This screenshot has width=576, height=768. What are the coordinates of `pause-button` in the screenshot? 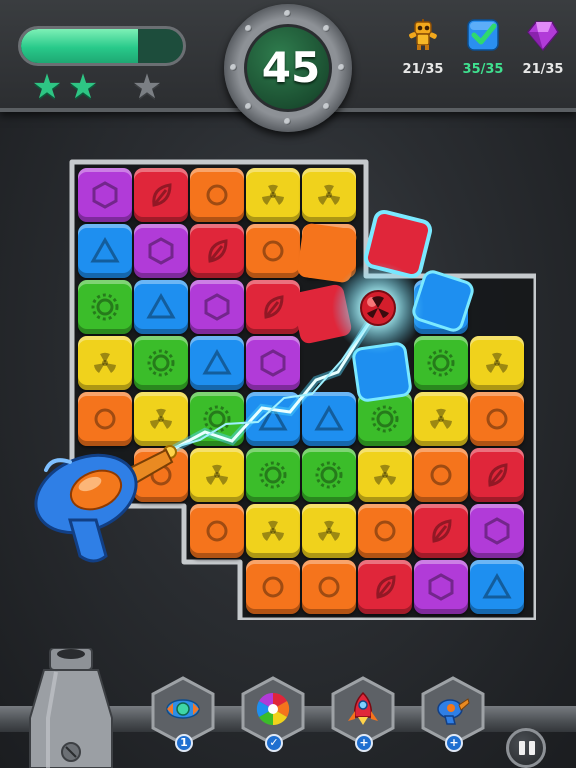 It's located at (526, 748).